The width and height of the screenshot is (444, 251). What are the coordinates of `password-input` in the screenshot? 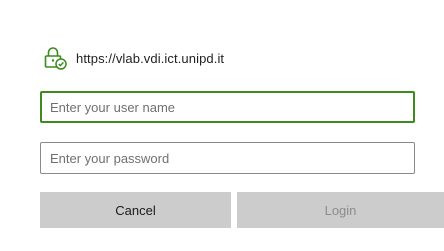 It's located at (227, 158).